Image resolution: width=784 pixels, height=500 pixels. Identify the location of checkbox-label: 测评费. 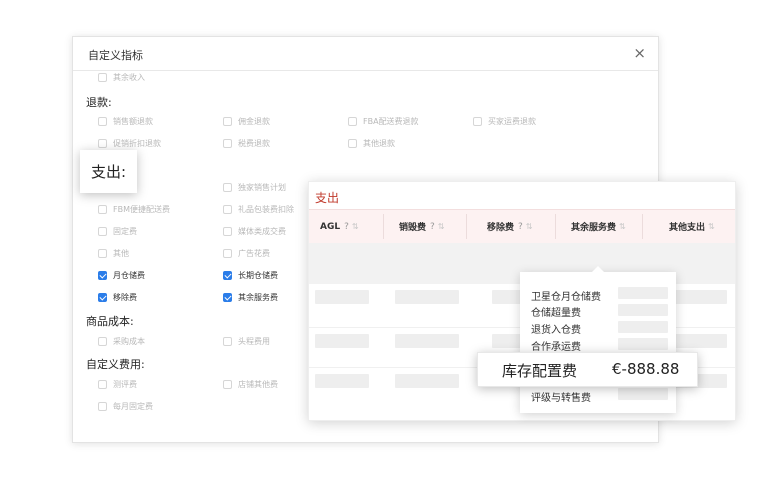
(125, 384).